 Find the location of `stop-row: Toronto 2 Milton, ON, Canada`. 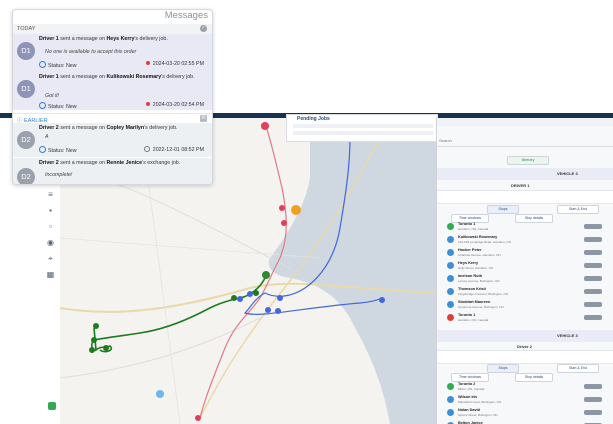

stop-row: Toronto 2 Milton, ON, Canada is located at coordinates (529, 387).